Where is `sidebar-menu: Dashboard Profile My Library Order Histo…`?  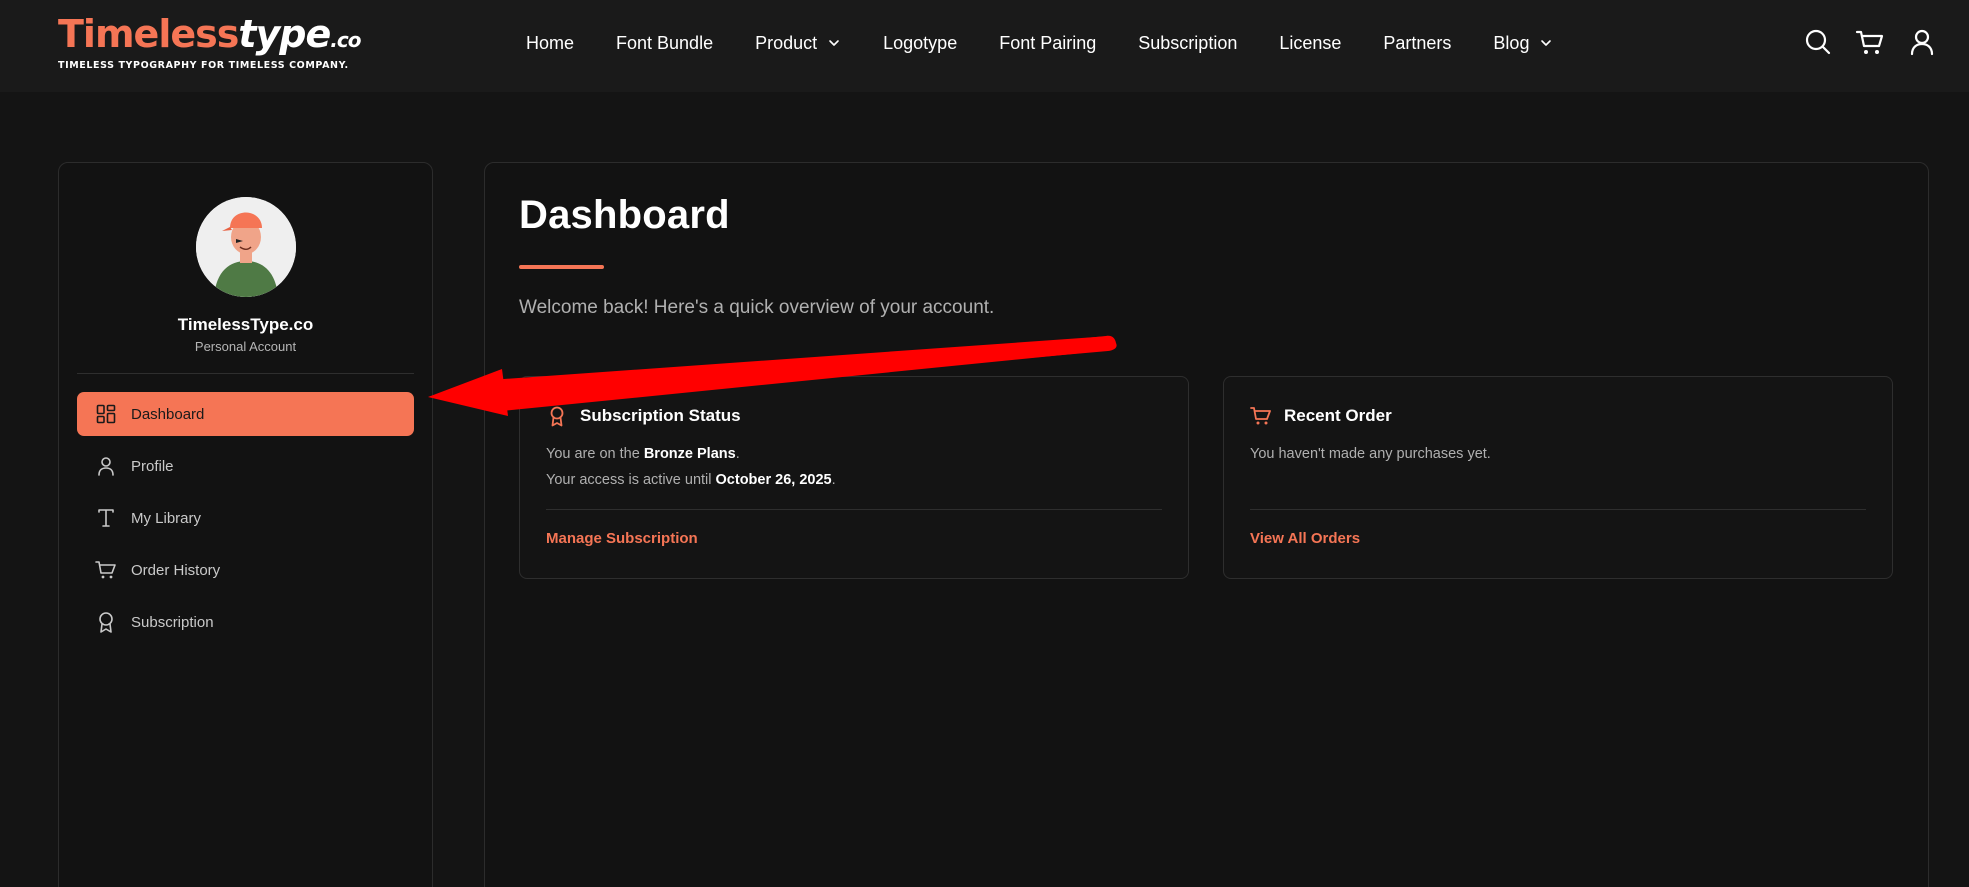
sidebar-menu: Dashboard Profile My Library Order Histo… is located at coordinates (245, 522).